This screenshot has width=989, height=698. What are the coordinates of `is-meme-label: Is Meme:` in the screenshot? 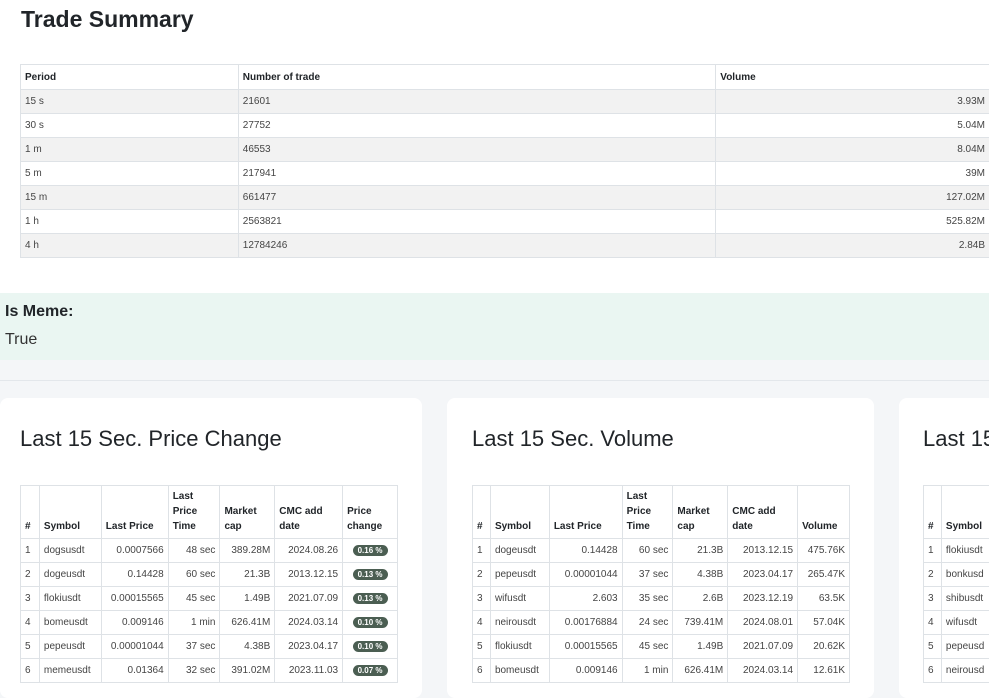 It's located at (39, 312).